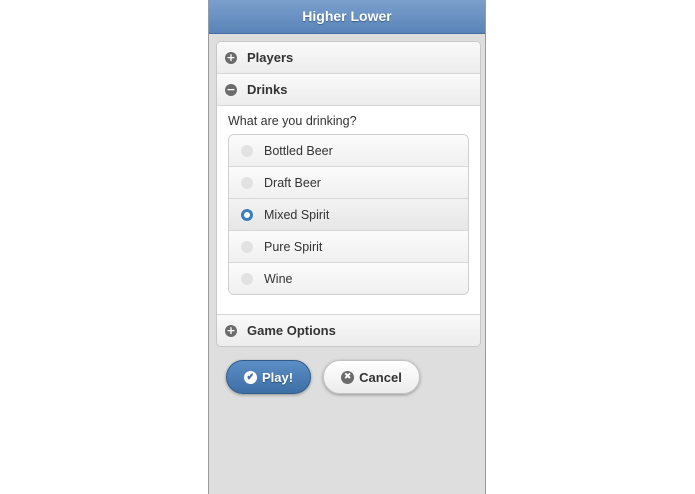 This screenshot has height=494, width=695. I want to click on radio-option-label: Wine, so click(278, 278).